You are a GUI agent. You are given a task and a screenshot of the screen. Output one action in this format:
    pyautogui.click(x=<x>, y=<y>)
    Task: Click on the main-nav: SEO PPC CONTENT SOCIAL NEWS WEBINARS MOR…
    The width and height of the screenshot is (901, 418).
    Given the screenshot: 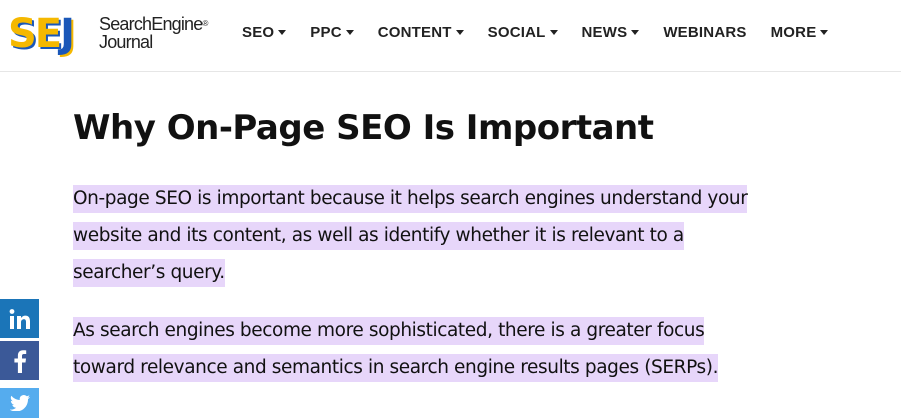 What is the action you would take?
    pyautogui.click(x=547, y=32)
    